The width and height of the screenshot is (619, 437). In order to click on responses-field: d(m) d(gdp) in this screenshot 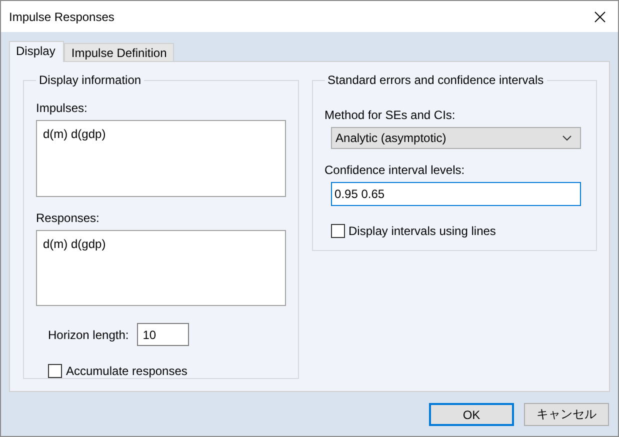, I will do `click(161, 268)`.